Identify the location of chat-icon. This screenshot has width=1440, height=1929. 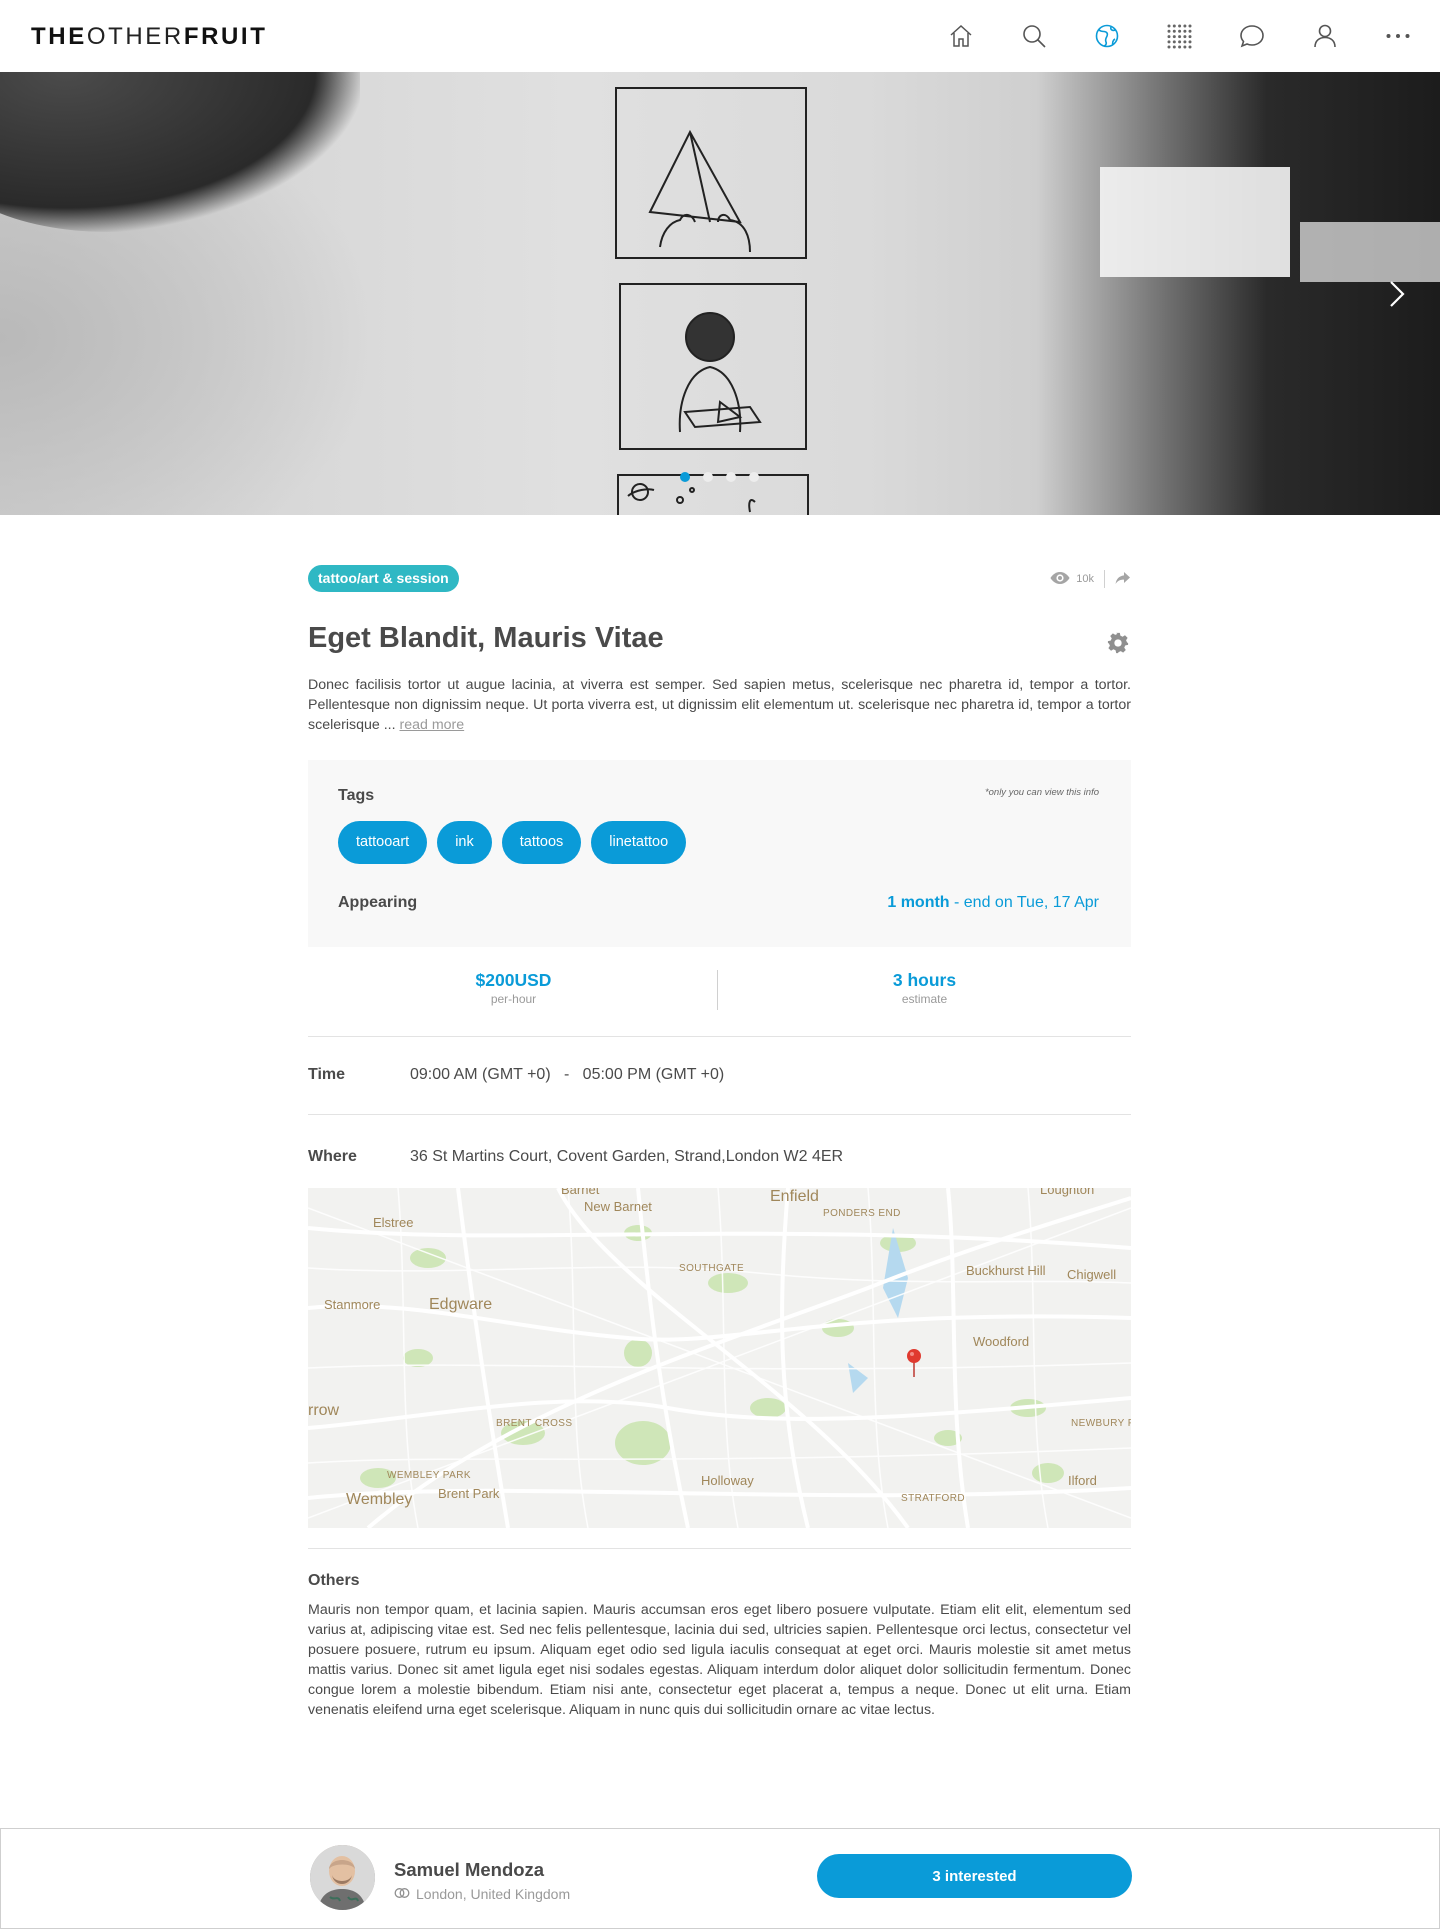
(1252, 36).